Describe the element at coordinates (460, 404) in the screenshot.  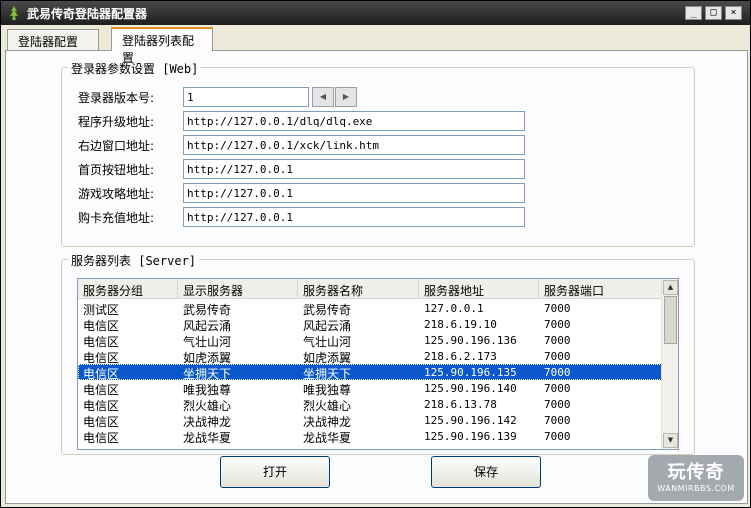
I see `table-cell: 218.6.13.78` at that location.